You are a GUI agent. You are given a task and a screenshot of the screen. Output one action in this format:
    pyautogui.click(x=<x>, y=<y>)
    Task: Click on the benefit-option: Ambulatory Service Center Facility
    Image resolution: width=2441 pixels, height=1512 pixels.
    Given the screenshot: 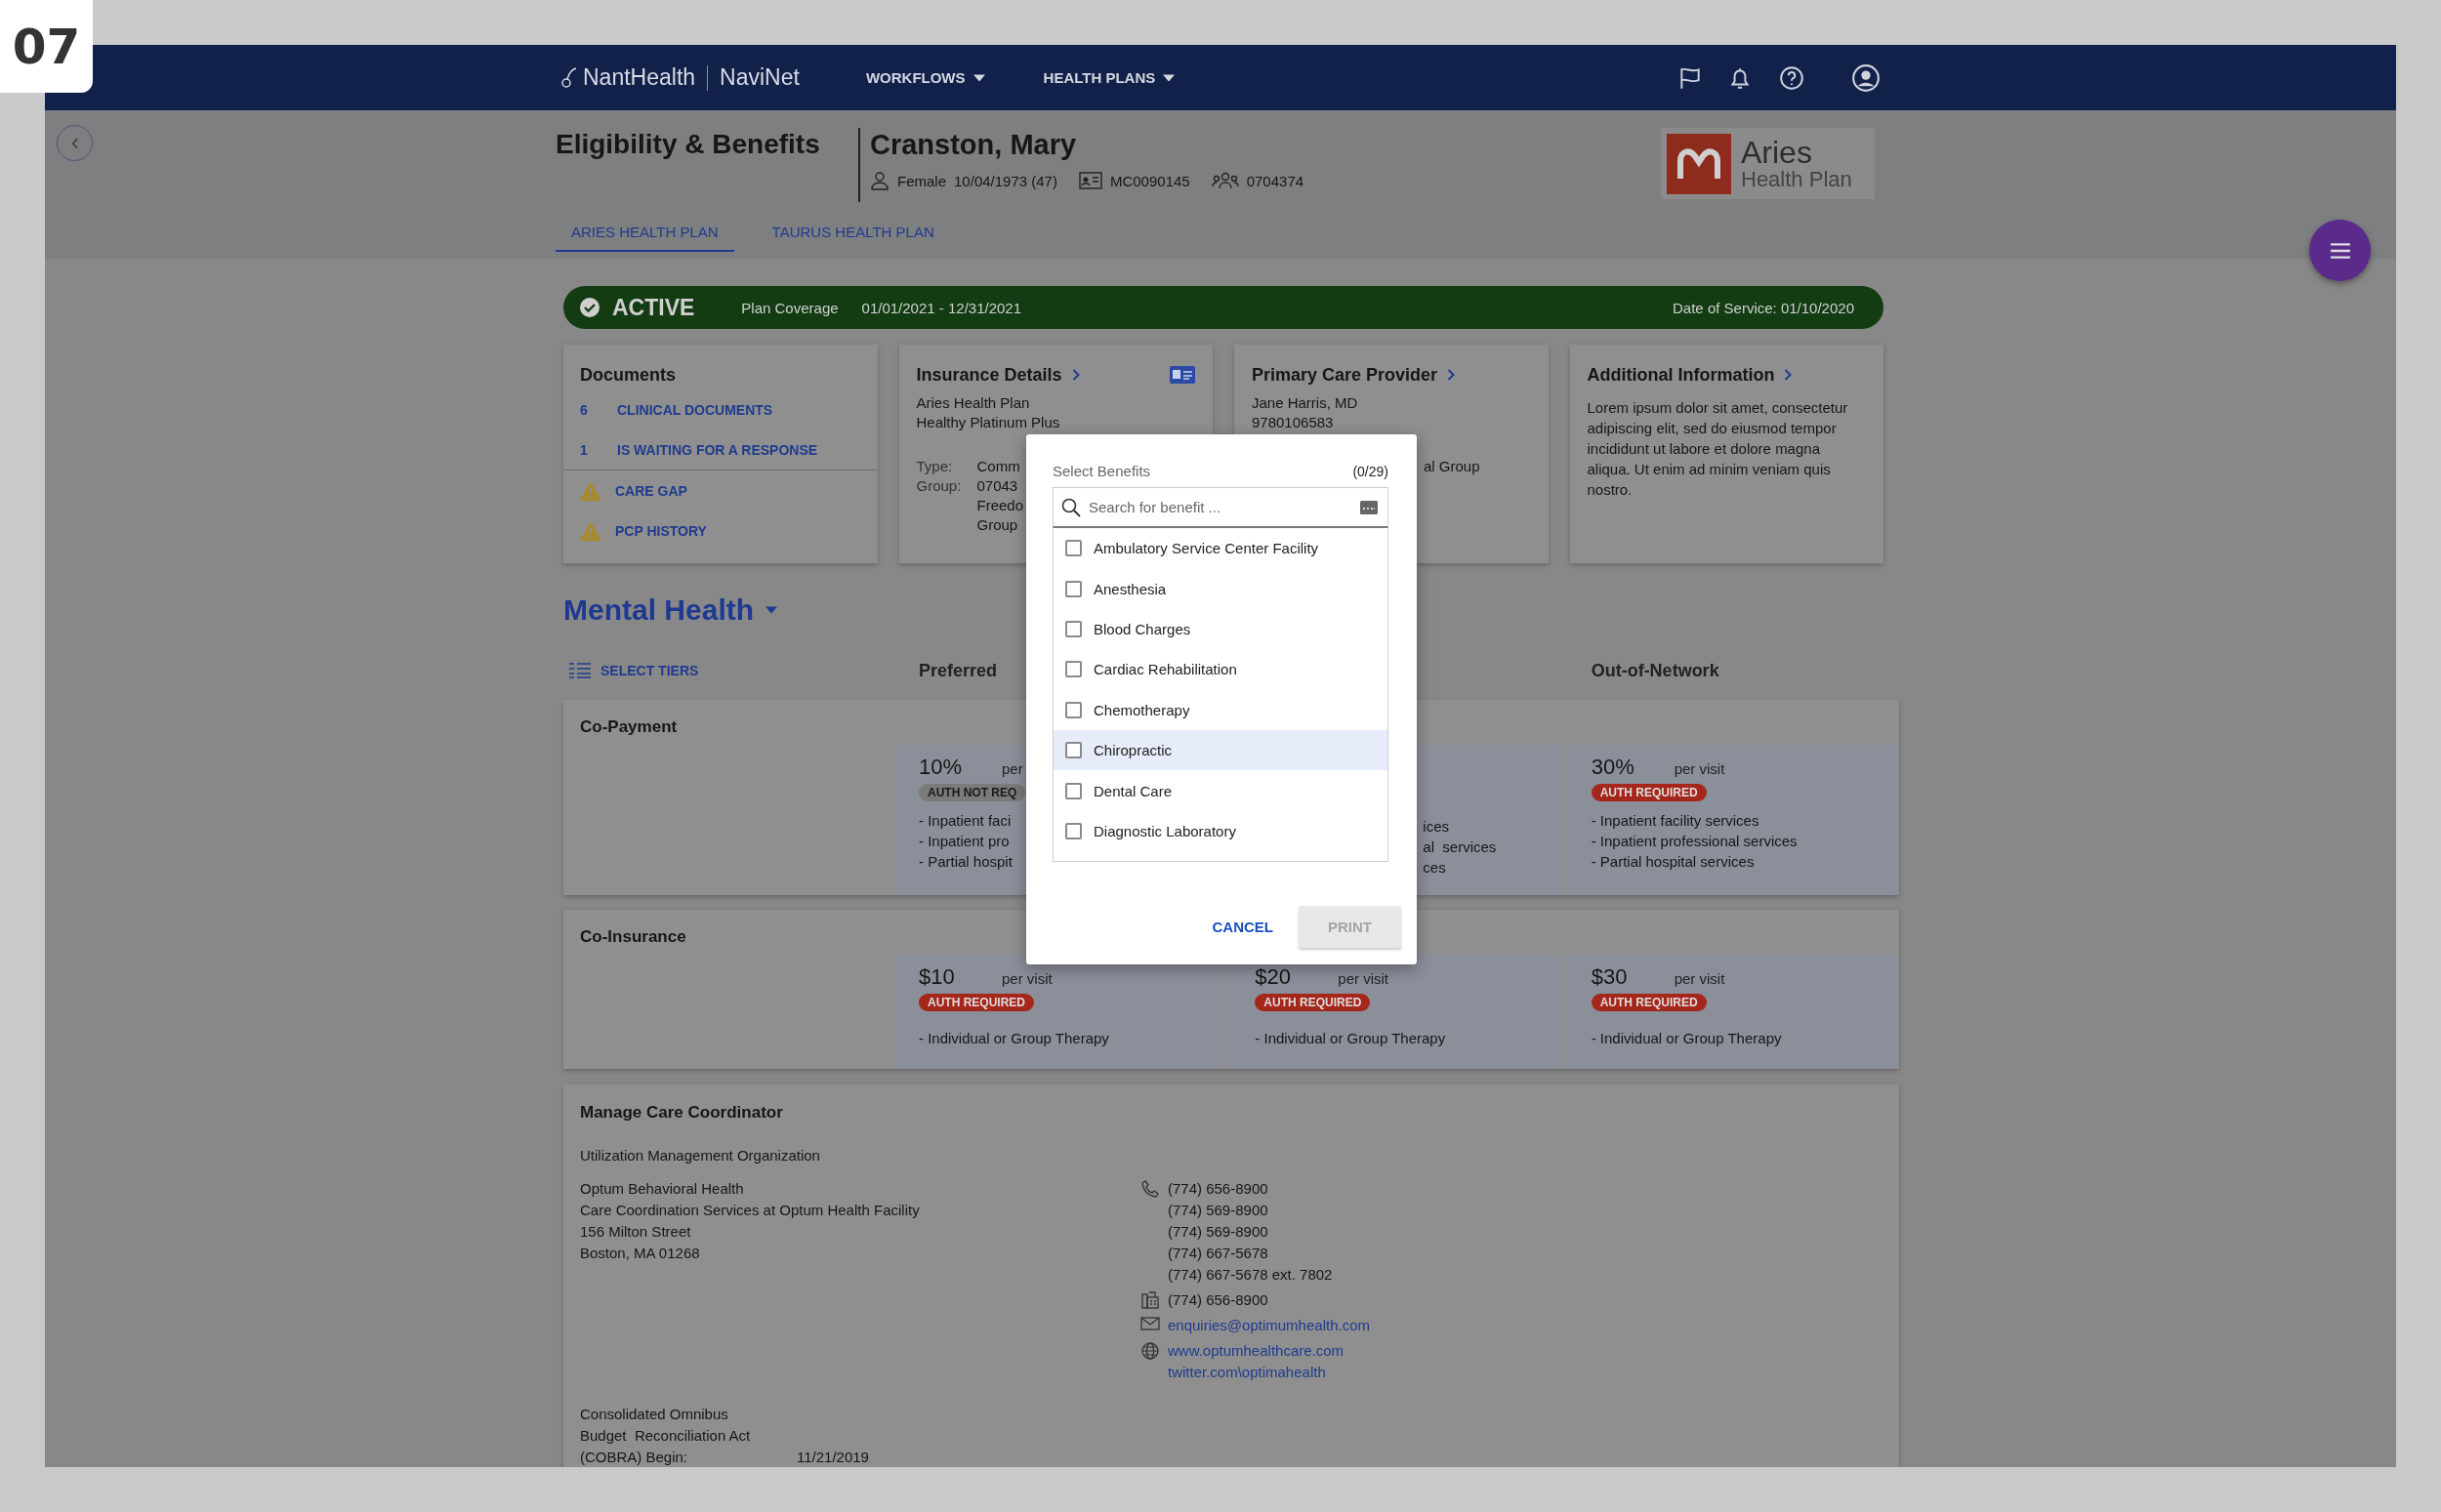 What is the action you would take?
    pyautogui.click(x=1221, y=548)
    